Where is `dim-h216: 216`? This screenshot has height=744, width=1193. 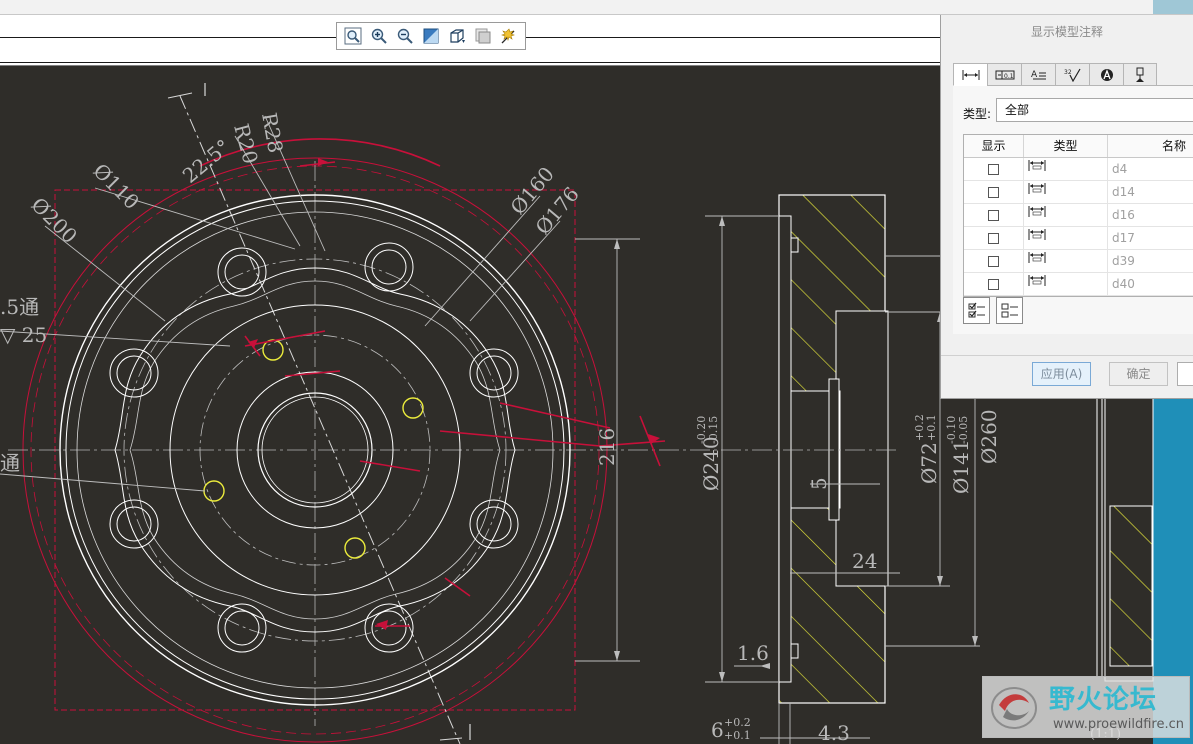
dim-h216: 216 is located at coordinates (607, 447).